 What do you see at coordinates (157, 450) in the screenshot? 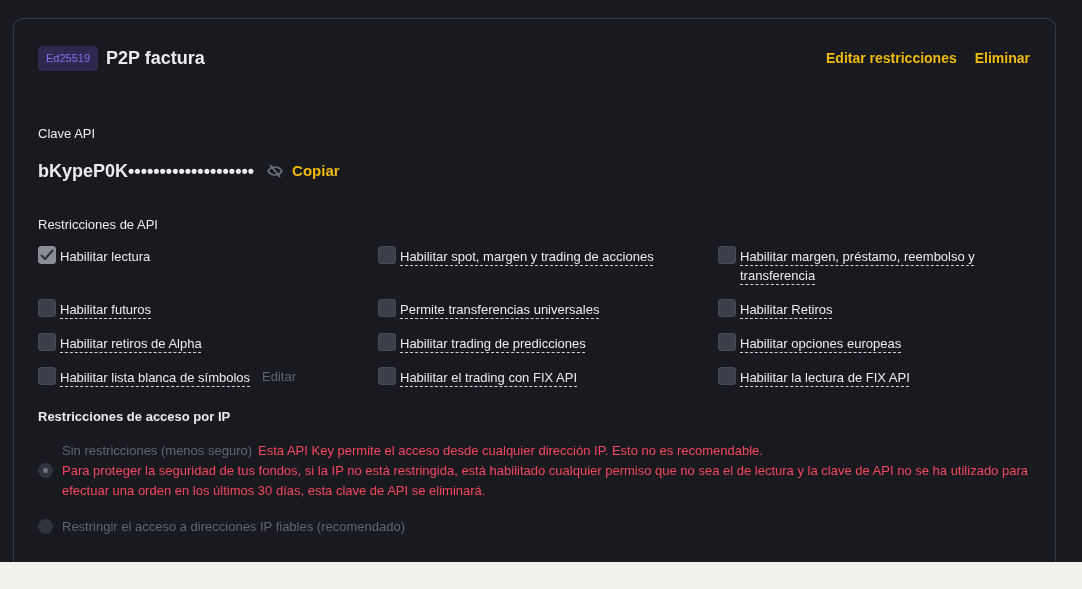
I see `radio-label: Sin restricciones (menos seguro)` at bounding box center [157, 450].